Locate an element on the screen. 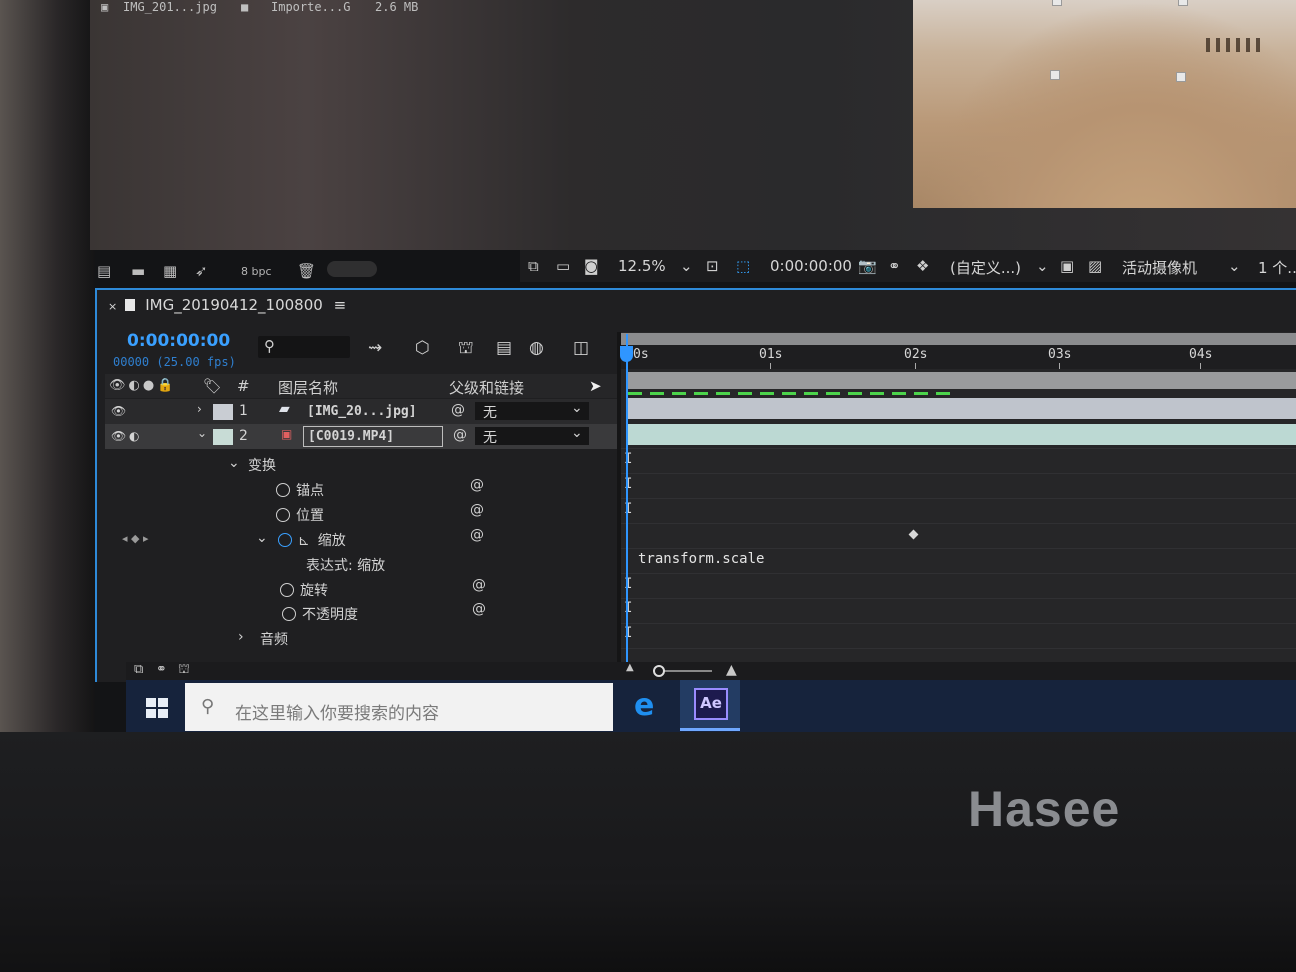 The height and width of the screenshot is (972, 1296). property-position: 位置 is located at coordinates (300, 515).